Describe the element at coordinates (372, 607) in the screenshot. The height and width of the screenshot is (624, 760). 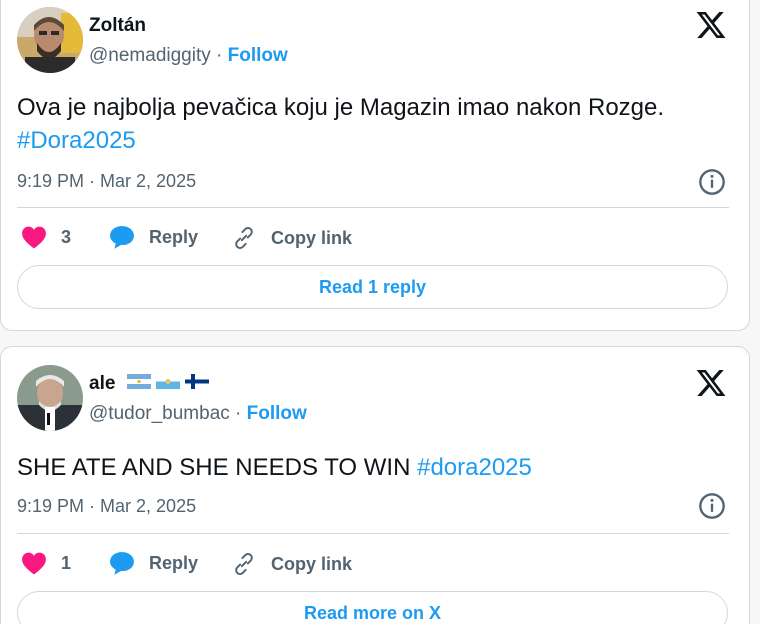
I see `read-more-button: Read more on X` at that location.